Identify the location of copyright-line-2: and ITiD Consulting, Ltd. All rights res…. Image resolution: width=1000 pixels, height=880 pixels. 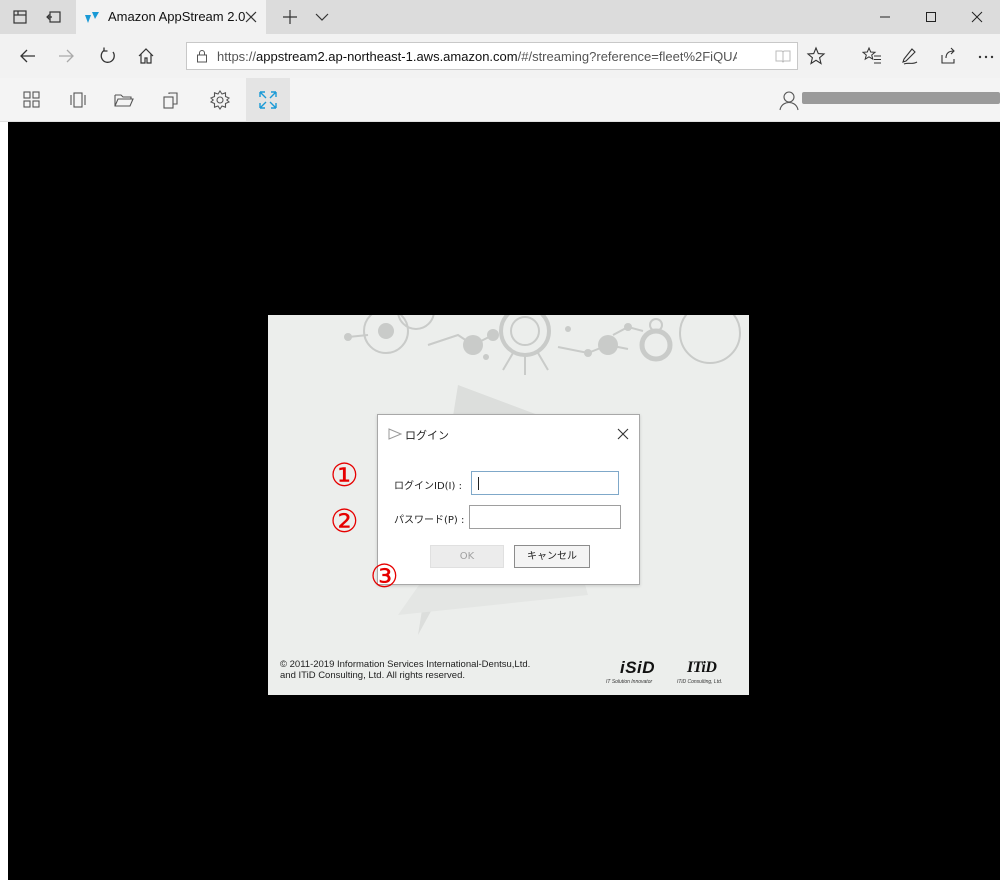
(372, 675).